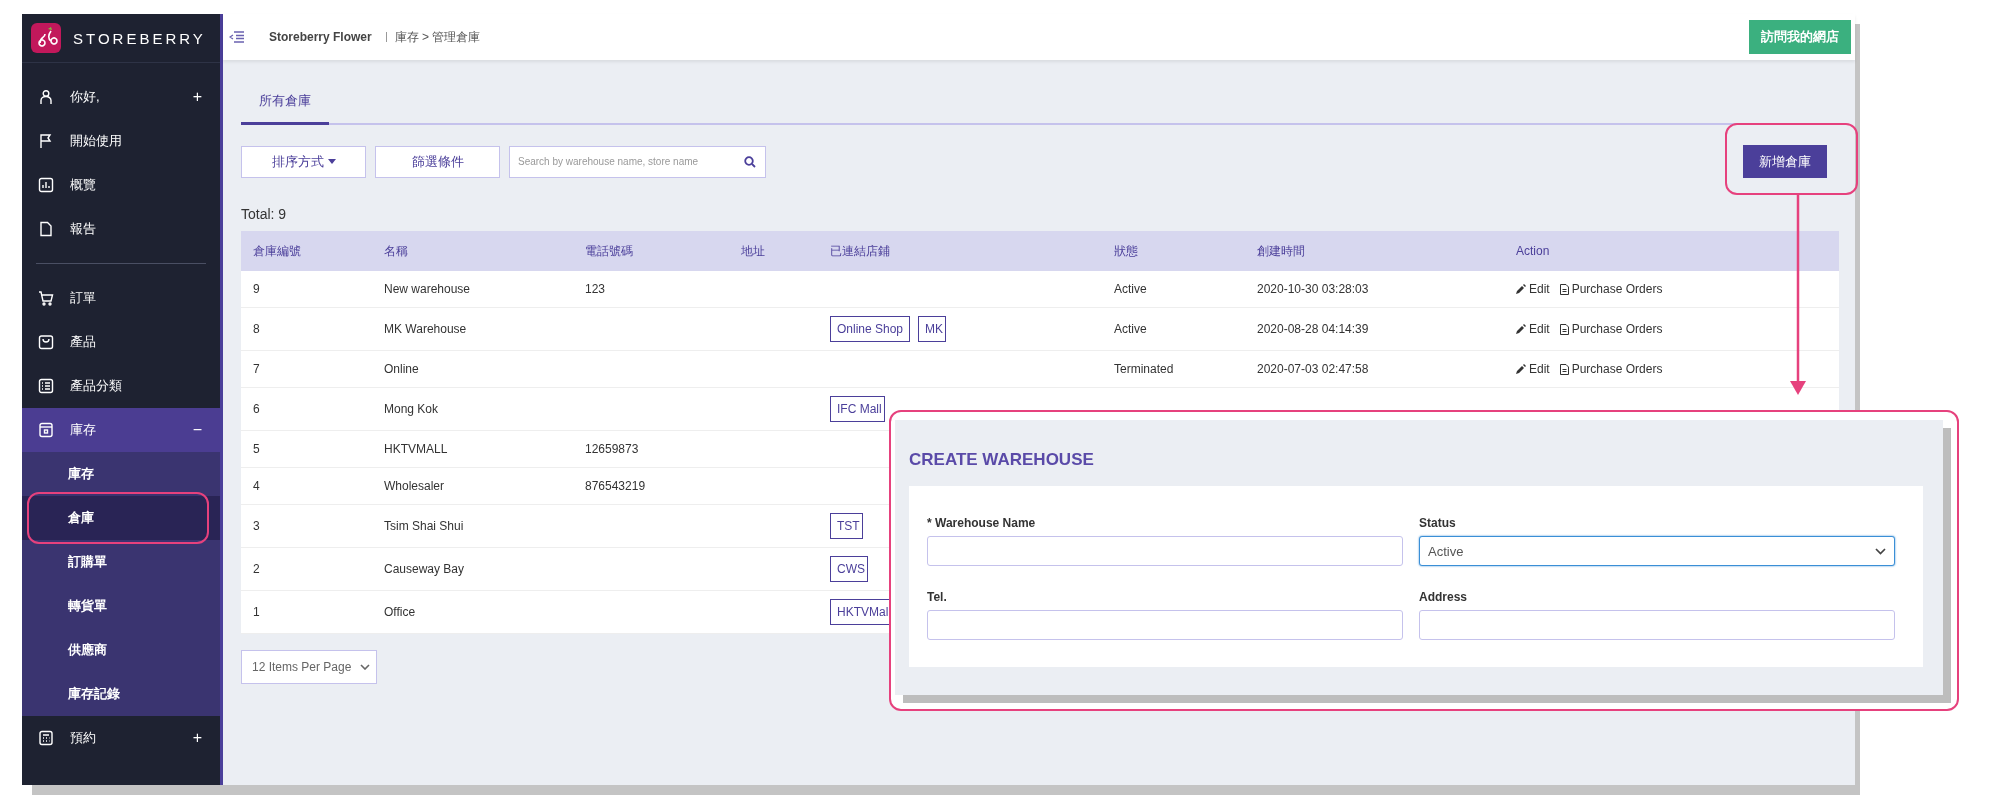  What do you see at coordinates (401, 369) in the screenshot?
I see `table-cell-text: Online` at bounding box center [401, 369].